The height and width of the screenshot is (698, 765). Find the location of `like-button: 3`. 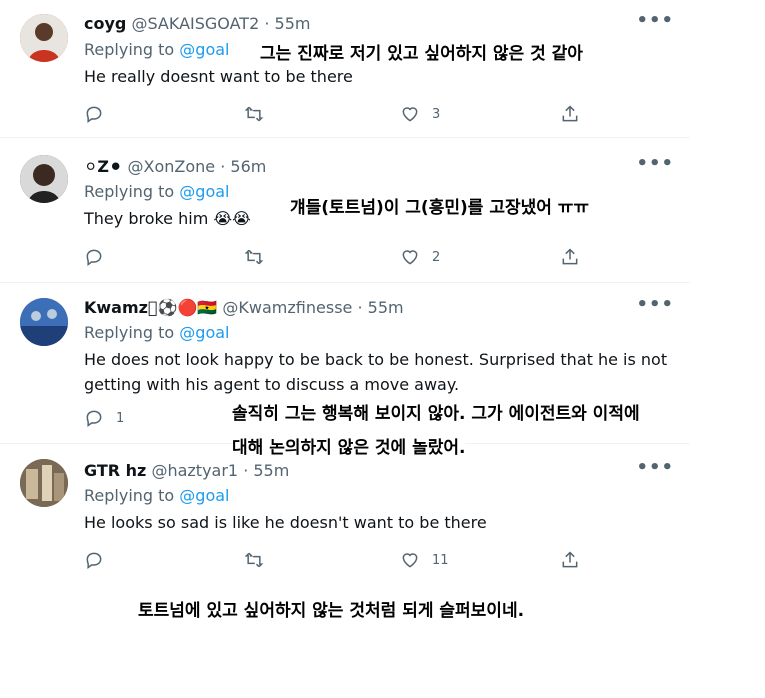

like-button: 3 is located at coordinates (420, 114).